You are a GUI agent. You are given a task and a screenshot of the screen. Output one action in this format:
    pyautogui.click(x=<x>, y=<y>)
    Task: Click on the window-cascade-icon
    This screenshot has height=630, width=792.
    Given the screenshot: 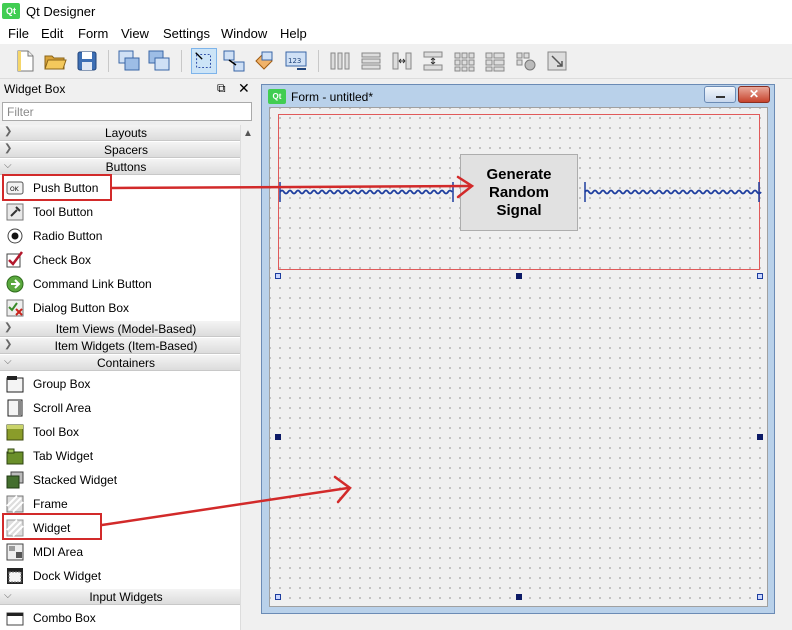 What is the action you would take?
    pyautogui.click(x=129, y=61)
    